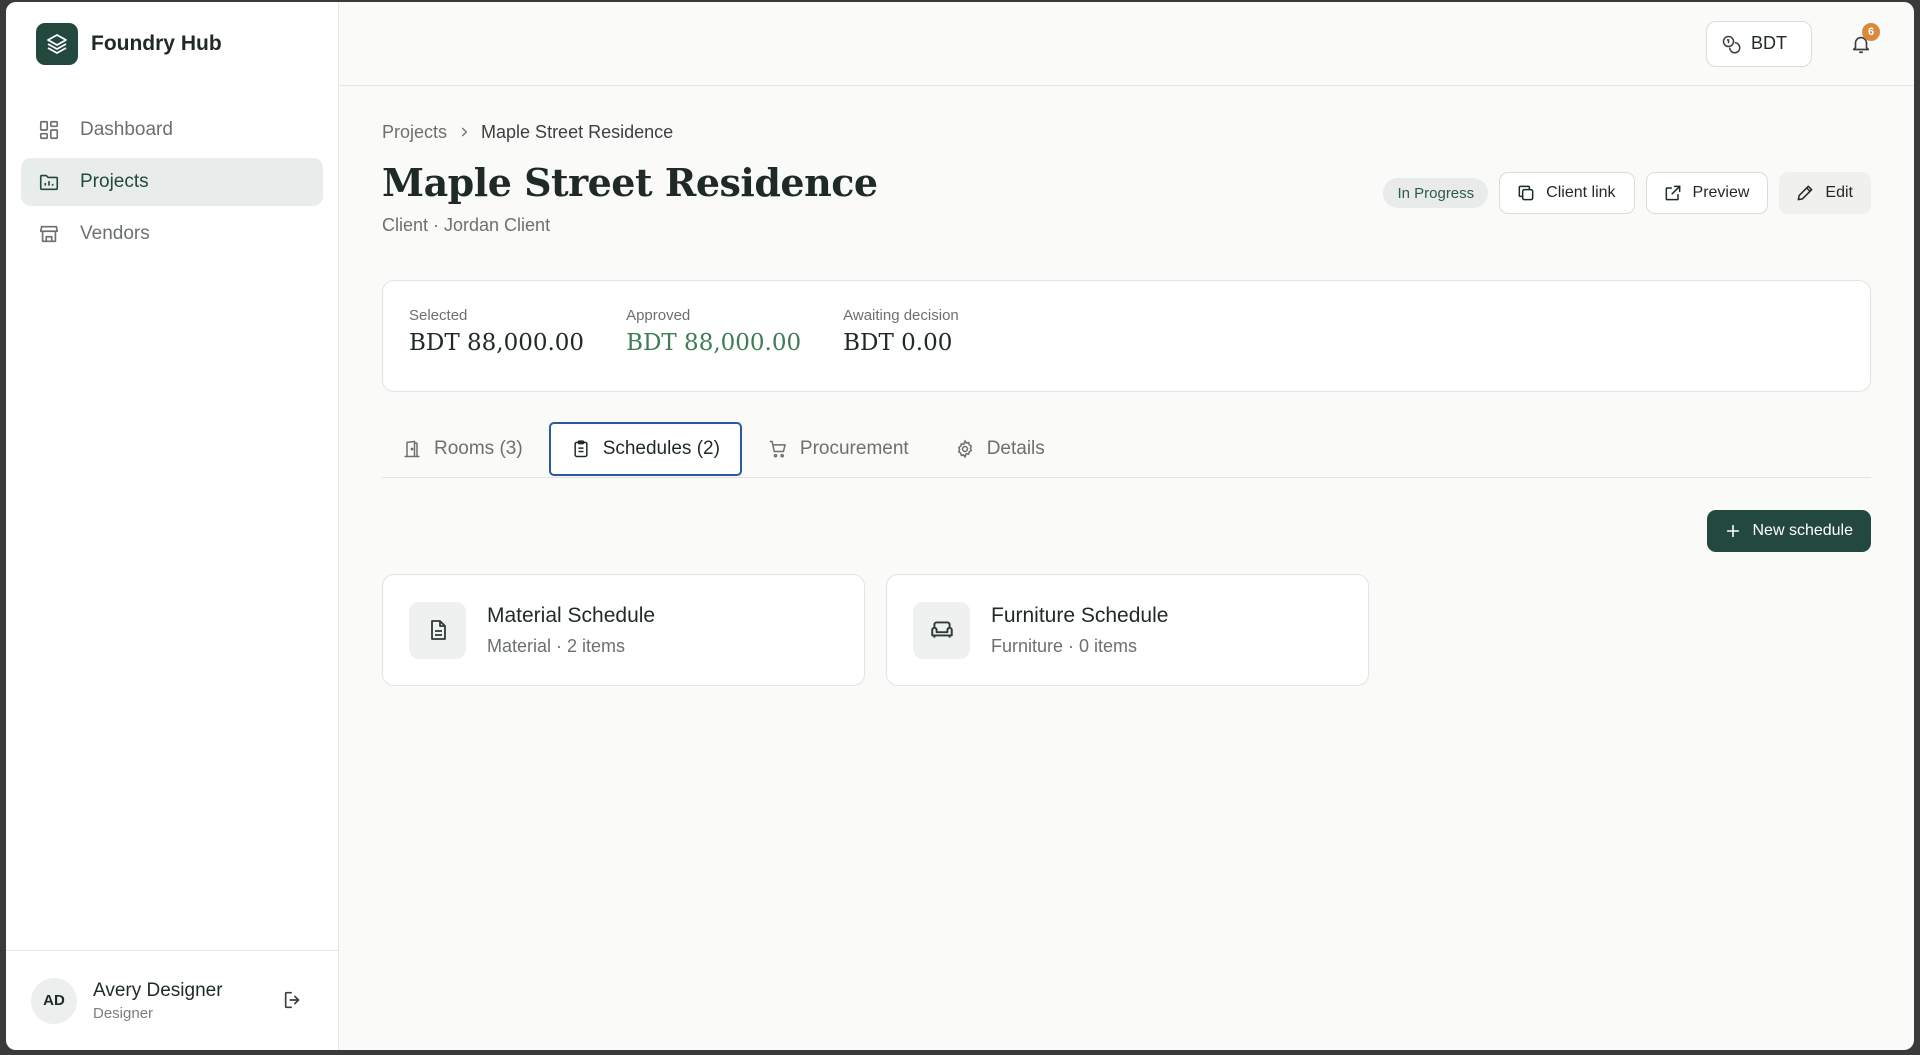 The width and height of the screenshot is (1920, 1055). What do you see at coordinates (156, 43) in the screenshot?
I see `brand-name: Foundry Hub` at bounding box center [156, 43].